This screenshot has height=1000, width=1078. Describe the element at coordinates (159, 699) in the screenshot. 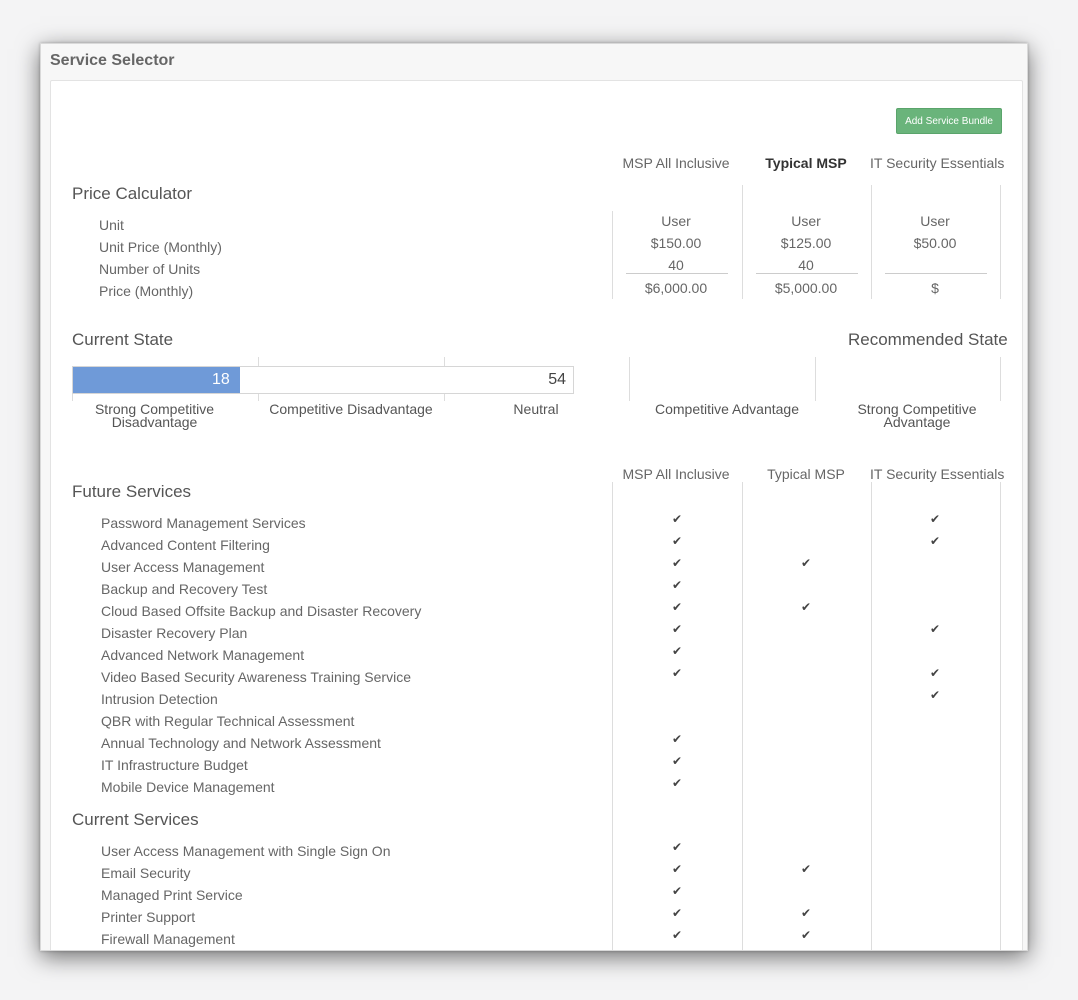

I see `service-label: Intrusion Detection` at that location.